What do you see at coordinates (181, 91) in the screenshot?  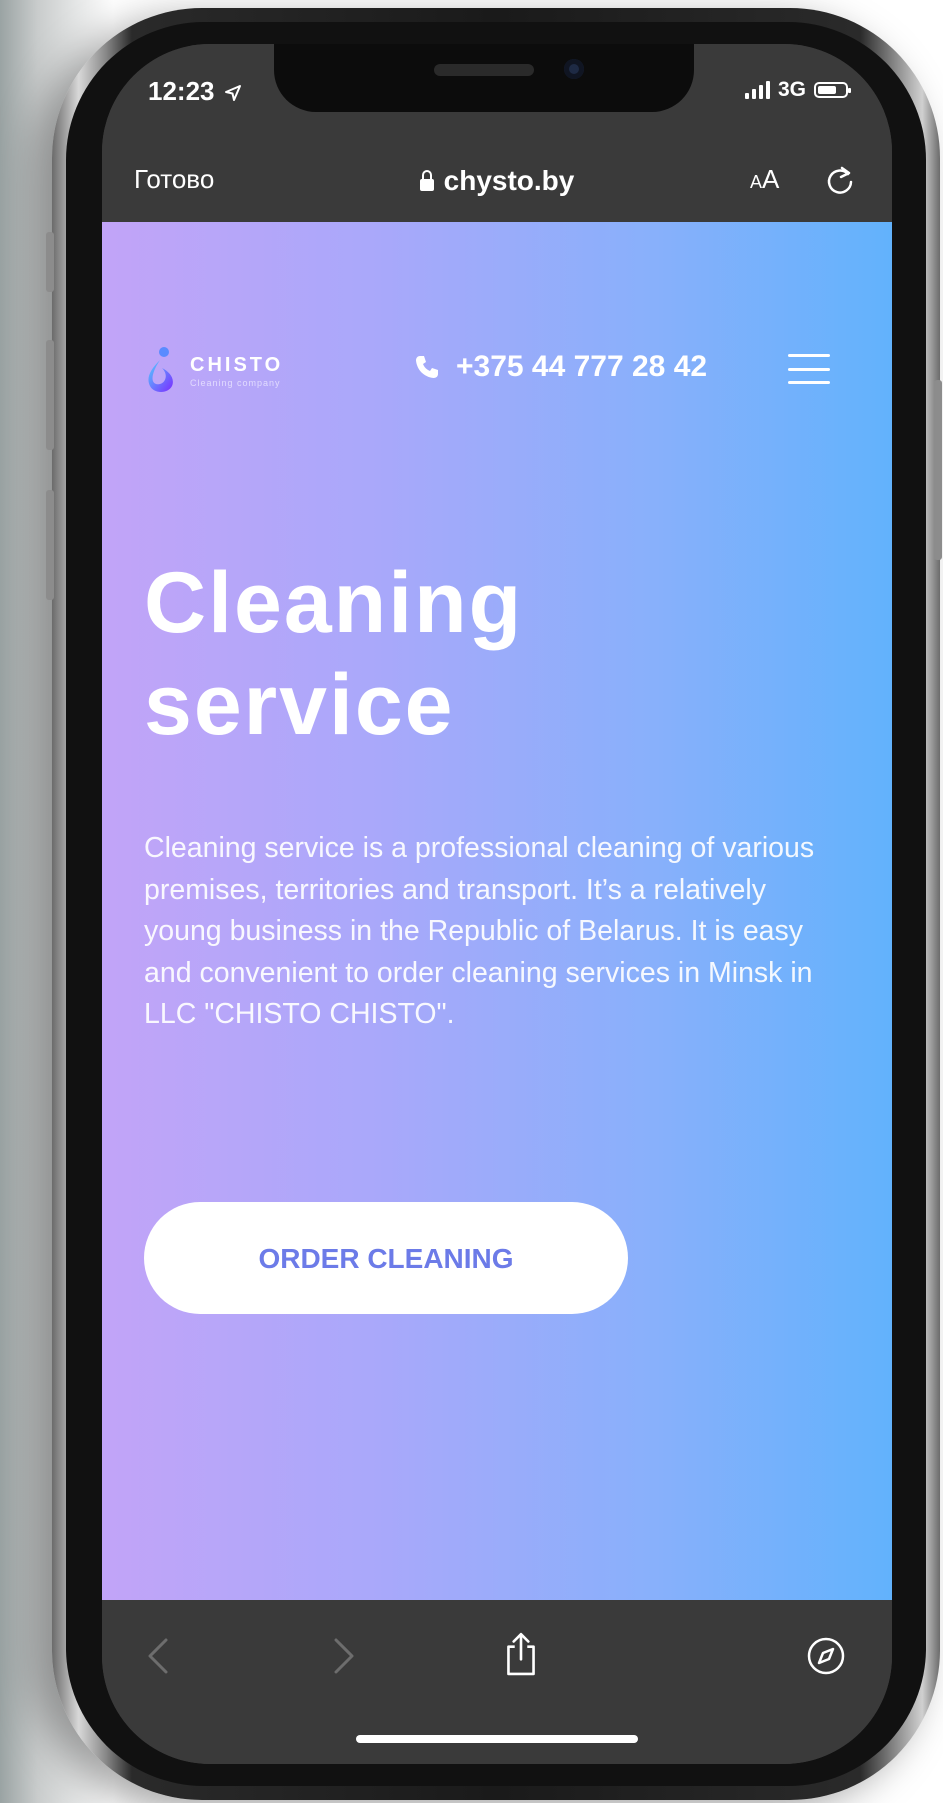 I see `clock: 12:23` at bounding box center [181, 91].